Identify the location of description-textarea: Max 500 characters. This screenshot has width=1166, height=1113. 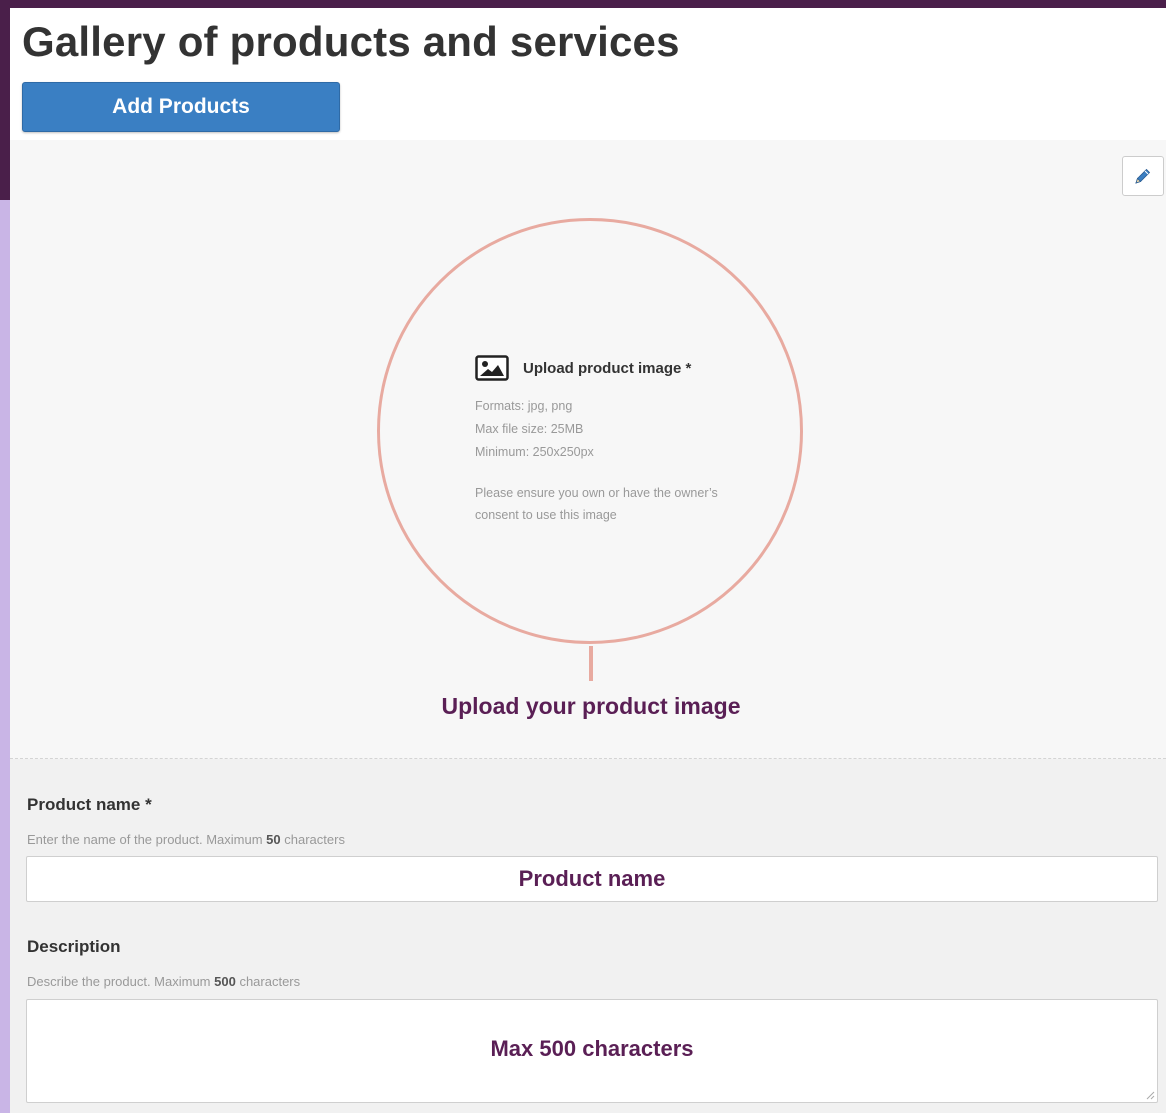
(592, 1051).